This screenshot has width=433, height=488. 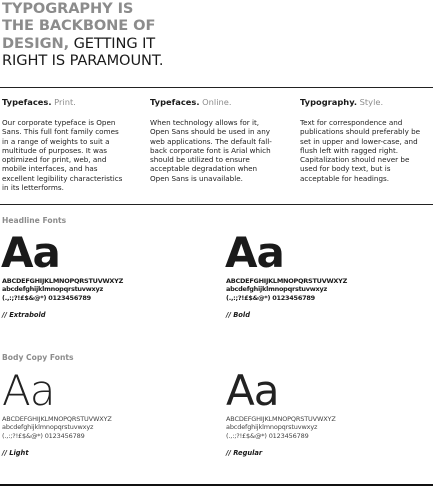 I want to click on column-subtitle: Print., so click(x=63, y=102).